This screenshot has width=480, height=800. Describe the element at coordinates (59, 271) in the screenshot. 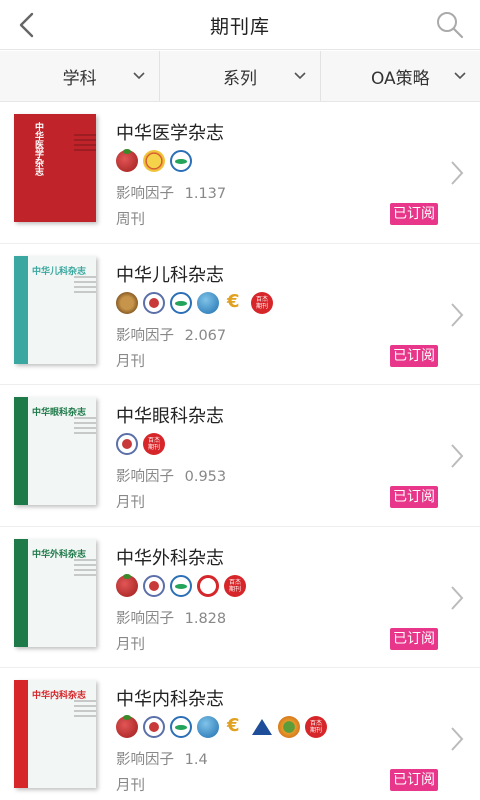

I see `cover-title: 中华儿科杂志` at that location.